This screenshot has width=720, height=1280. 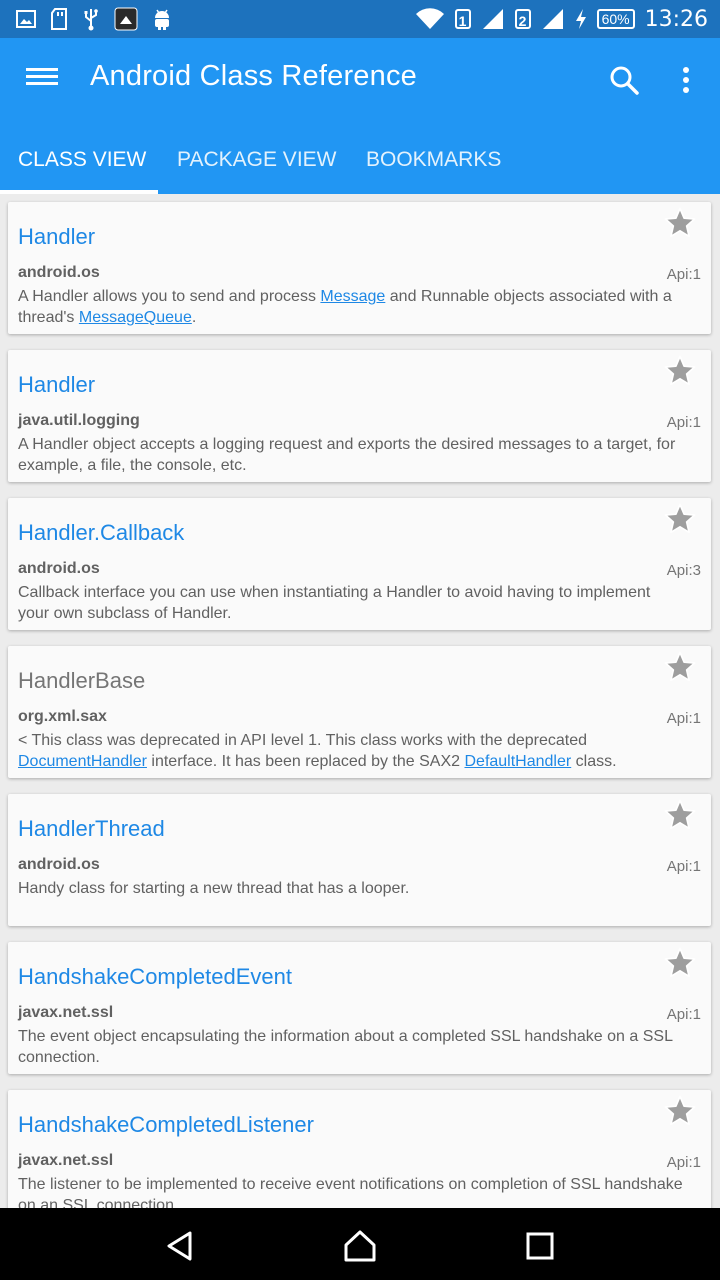 What do you see at coordinates (352, 296) in the screenshot?
I see `class-link: Message` at bounding box center [352, 296].